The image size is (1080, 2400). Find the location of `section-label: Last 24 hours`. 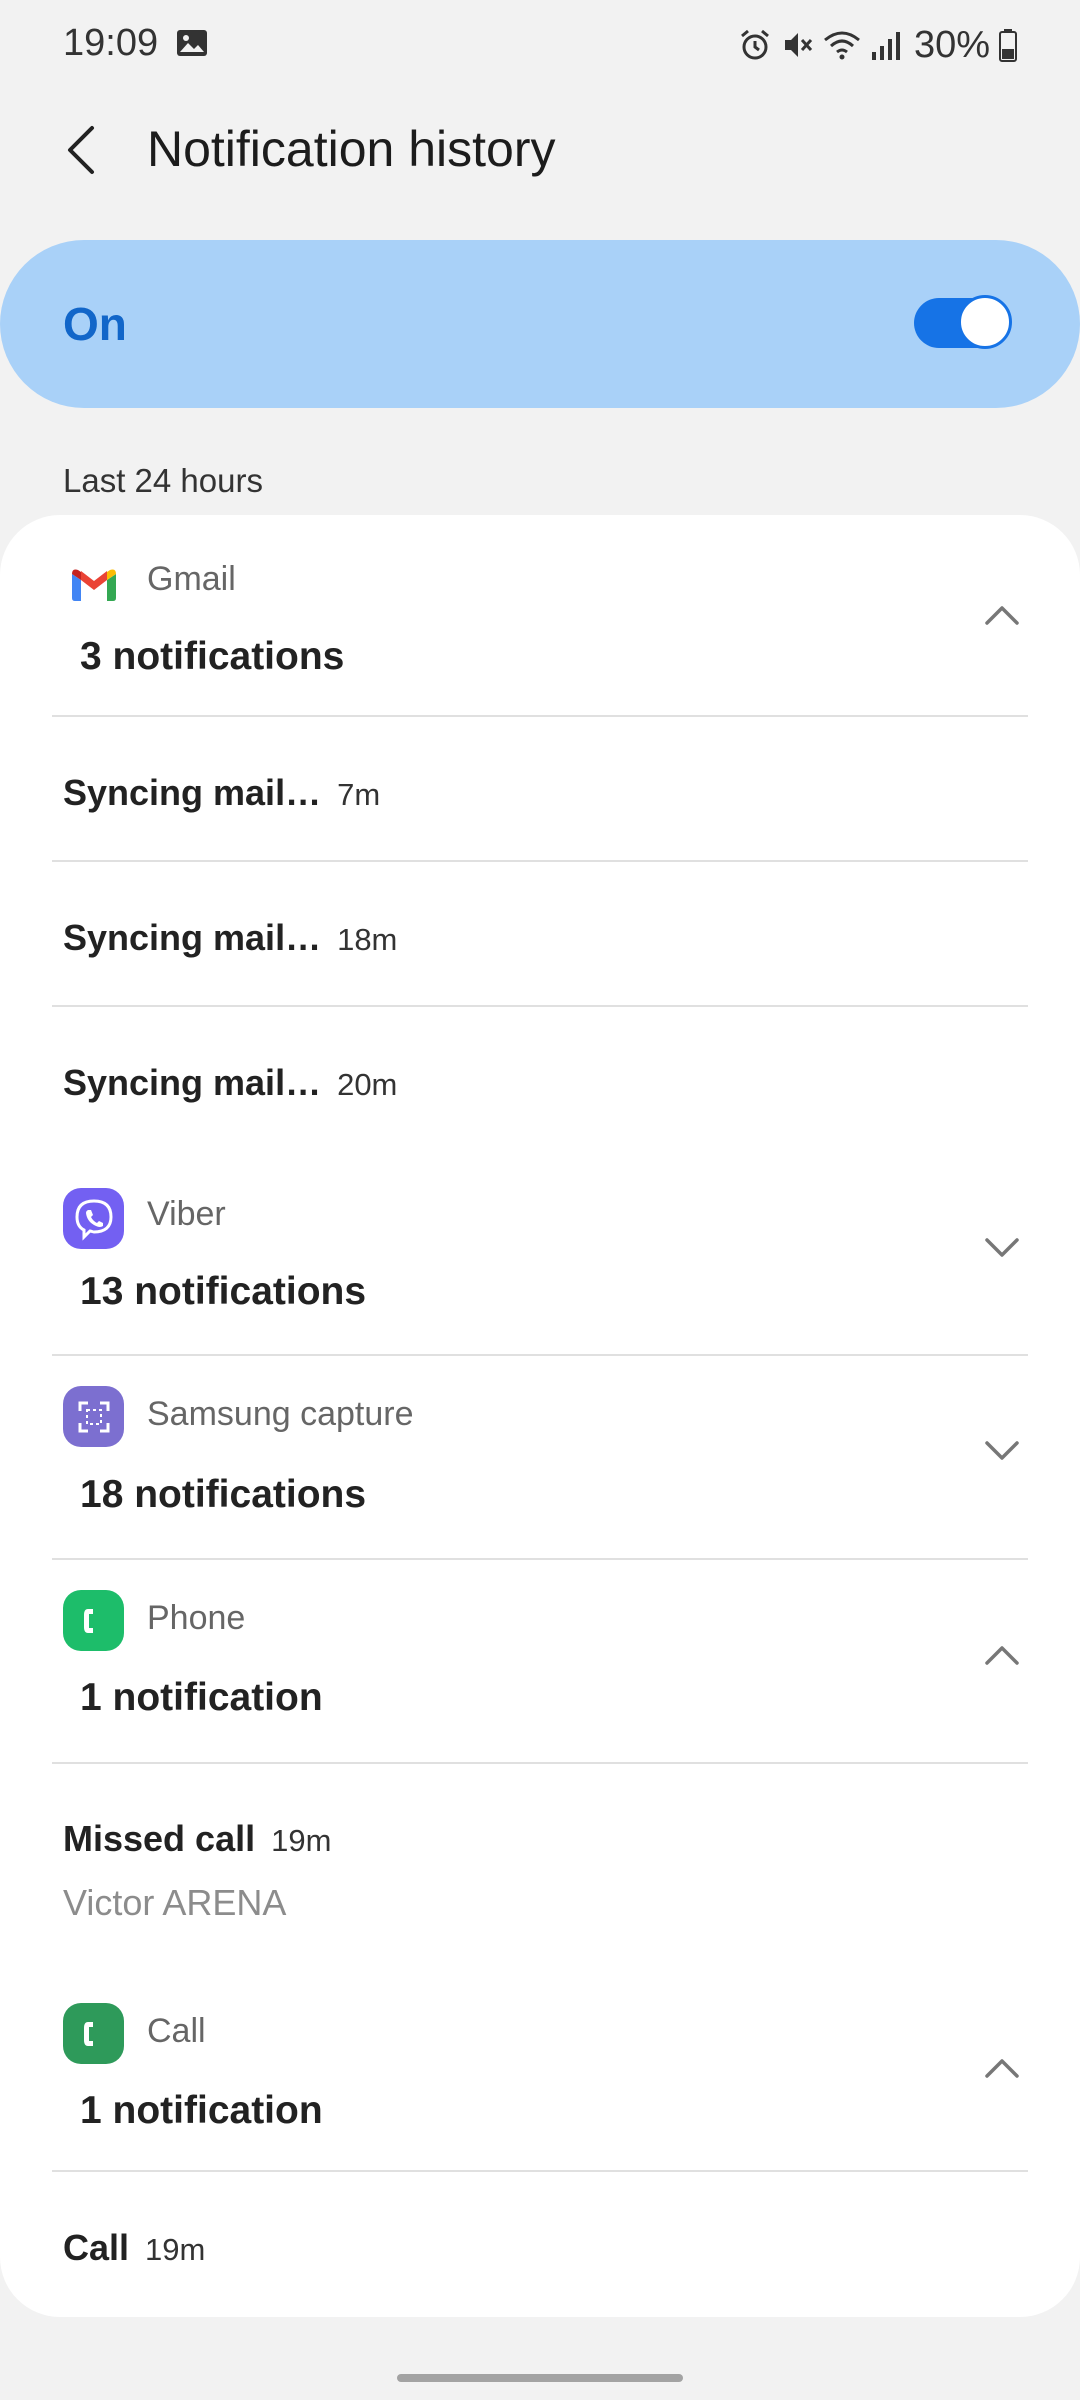

section-label: Last 24 hours is located at coordinates (163, 480).